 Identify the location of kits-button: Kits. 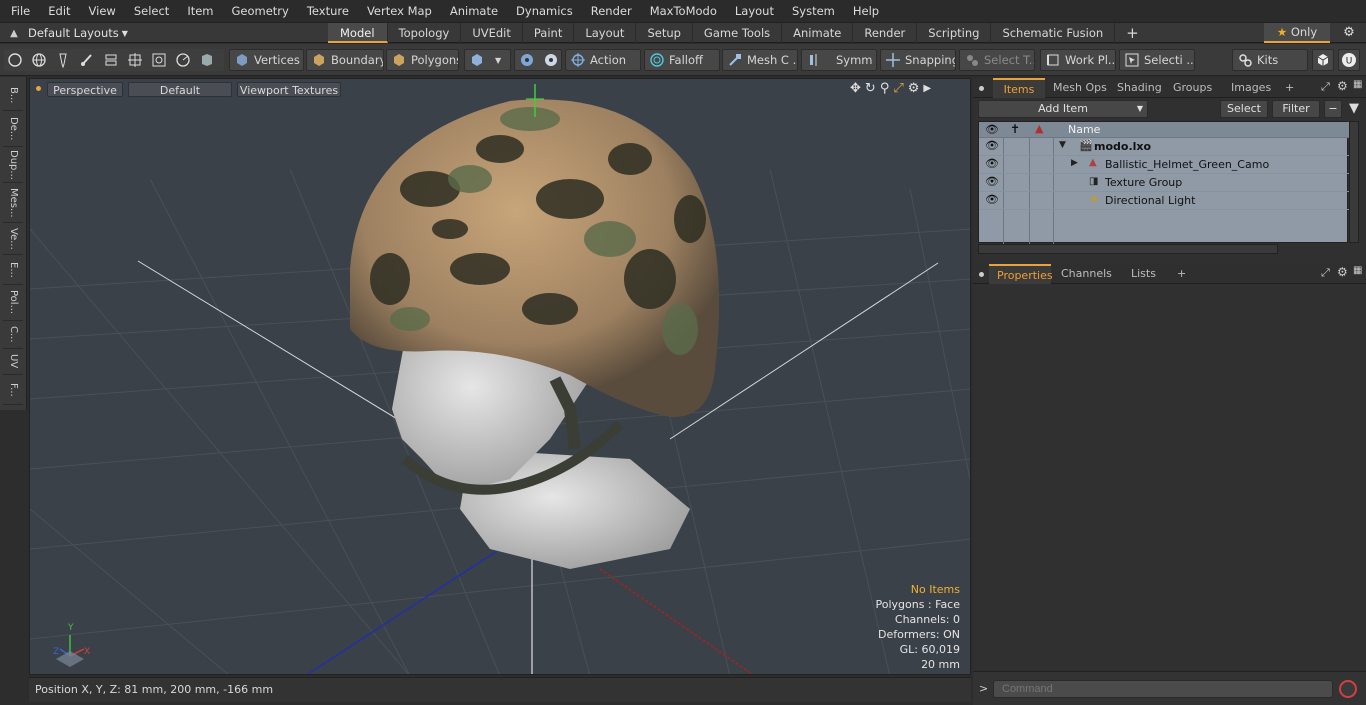
(1270, 60).